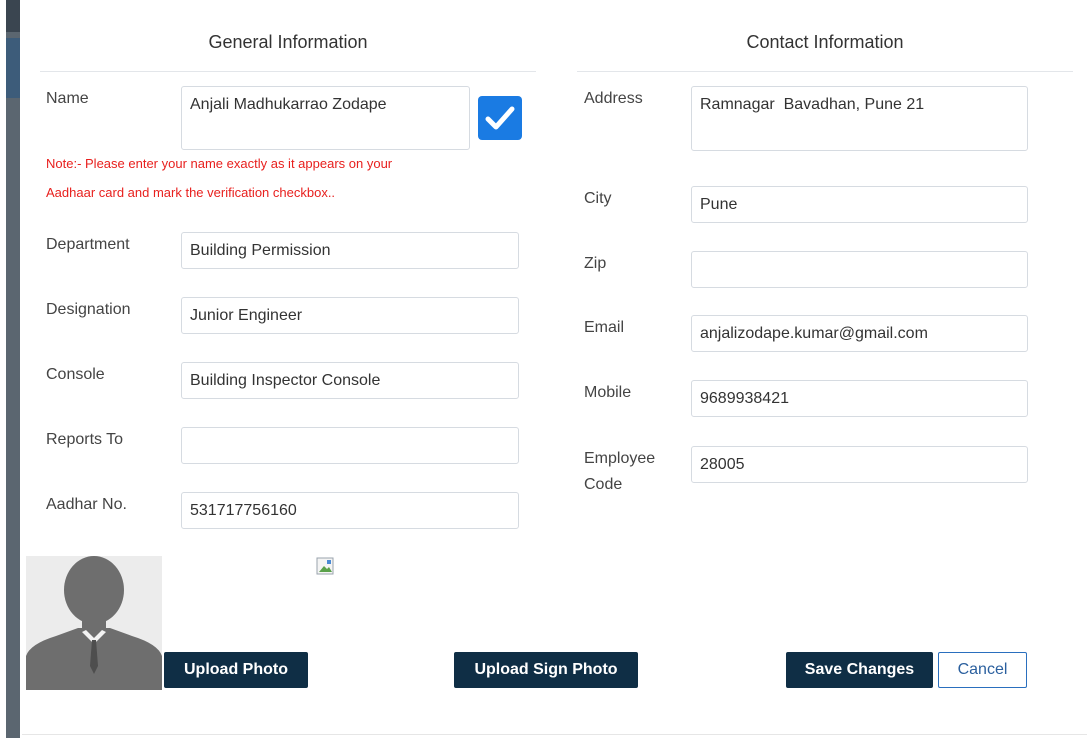 This screenshot has height=738, width=1087. What do you see at coordinates (236, 670) in the screenshot?
I see `upload-photo-button: Upload Photo` at bounding box center [236, 670].